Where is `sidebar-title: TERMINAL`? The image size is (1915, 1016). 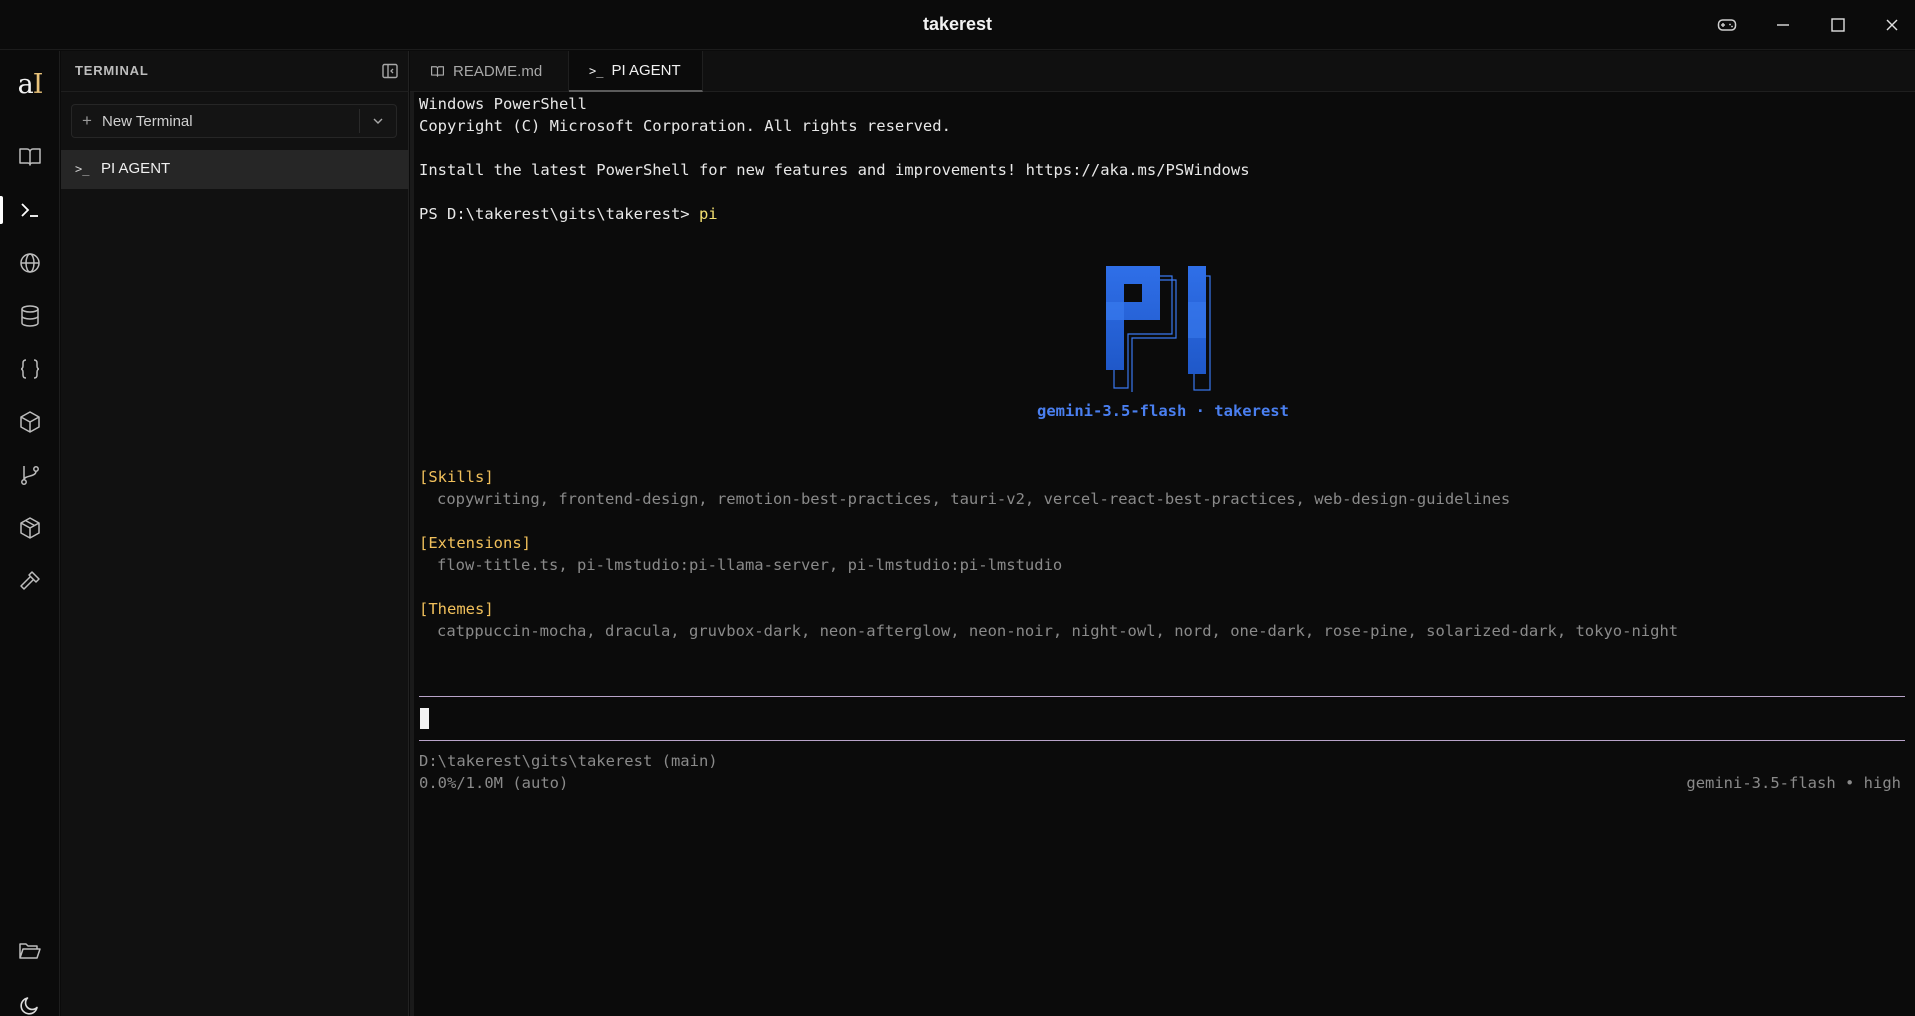 sidebar-title: TERMINAL is located at coordinates (112, 70).